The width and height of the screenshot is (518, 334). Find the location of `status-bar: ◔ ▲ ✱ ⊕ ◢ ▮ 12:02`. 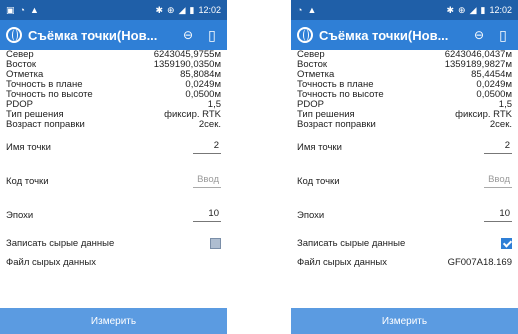

status-bar: ◔ ▲ ✱ ⊕ ◢ ▮ 12:02 is located at coordinates (404, 10).